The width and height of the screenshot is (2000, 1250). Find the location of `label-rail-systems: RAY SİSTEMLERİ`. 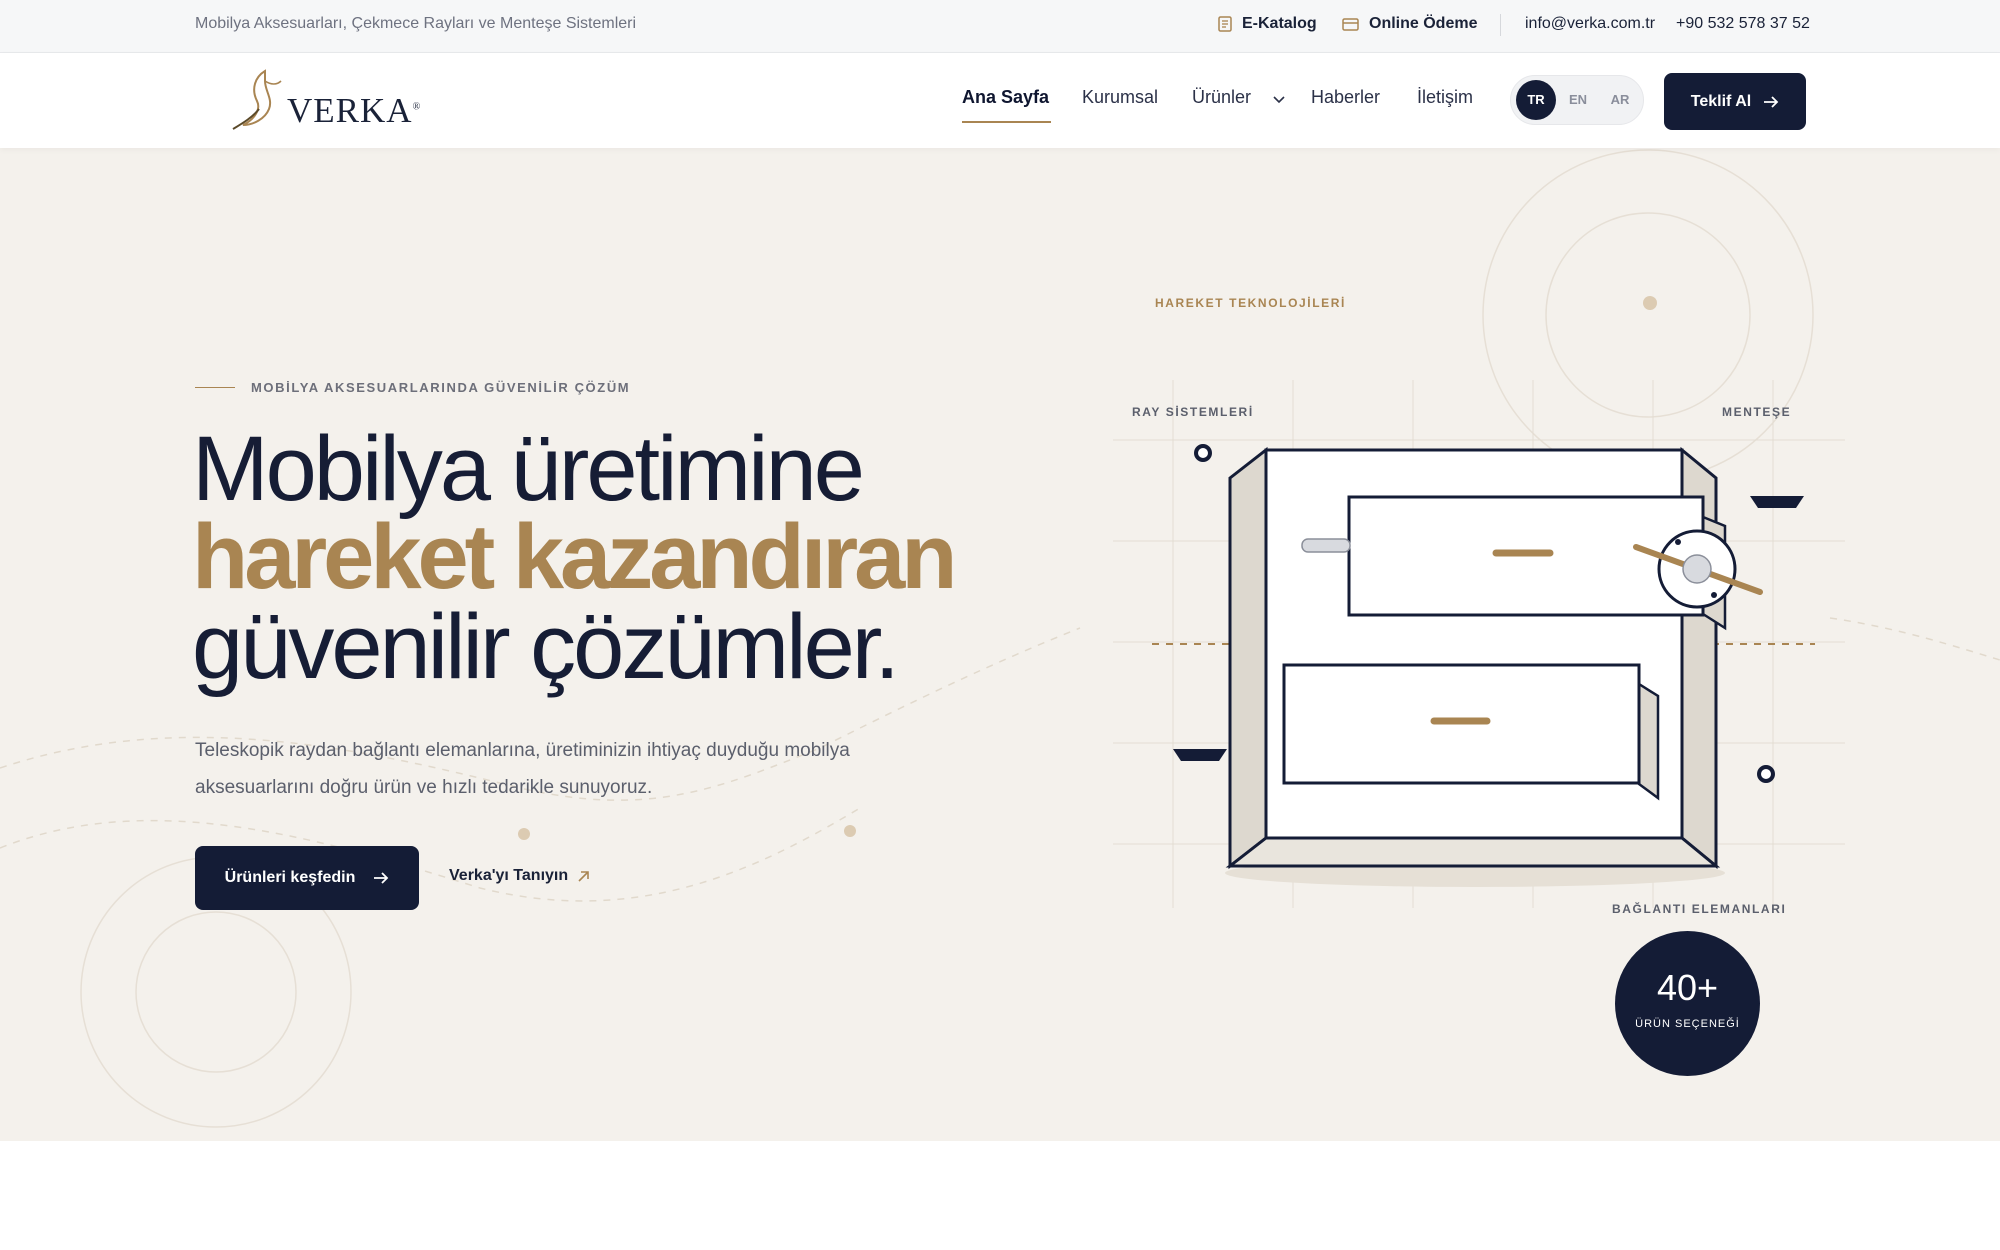

label-rail-systems: RAY SİSTEMLERİ is located at coordinates (1193, 412).